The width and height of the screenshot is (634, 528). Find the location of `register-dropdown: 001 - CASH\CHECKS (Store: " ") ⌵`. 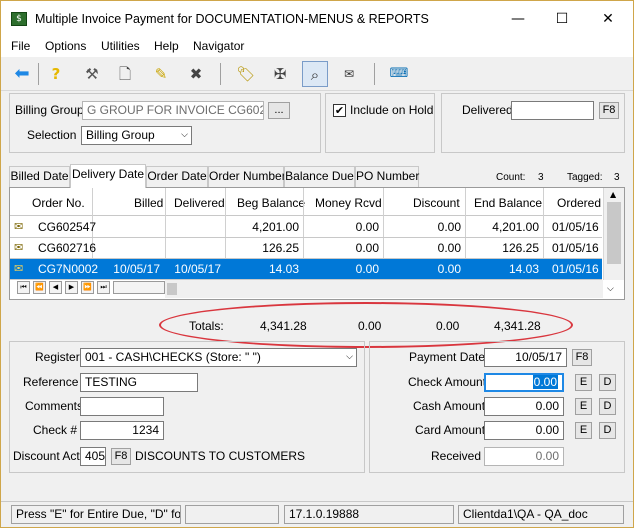

register-dropdown: 001 - CASH\CHECKS (Store: " ") ⌵ is located at coordinates (218, 357).